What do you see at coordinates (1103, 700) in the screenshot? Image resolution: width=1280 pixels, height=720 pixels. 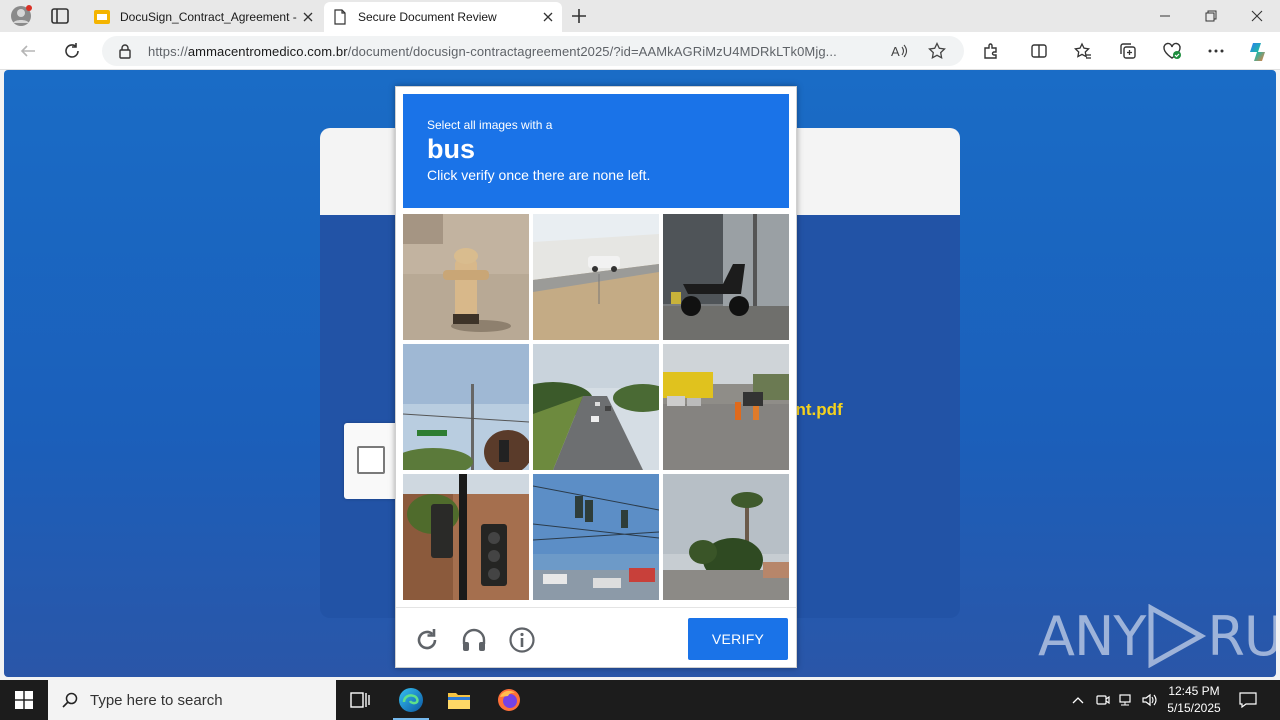 I see `meet-now-icon` at bounding box center [1103, 700].